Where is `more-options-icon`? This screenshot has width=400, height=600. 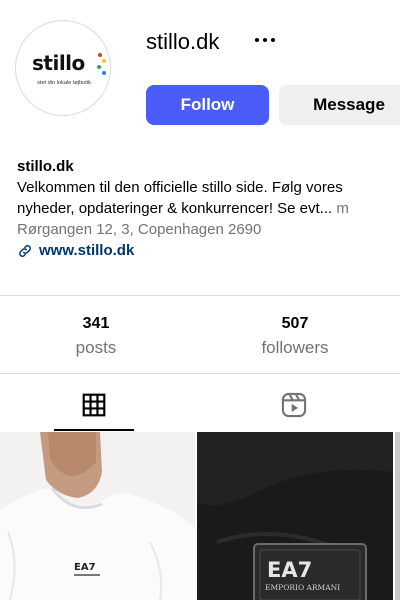 more-options-icon is located at coordinates (265, 40).